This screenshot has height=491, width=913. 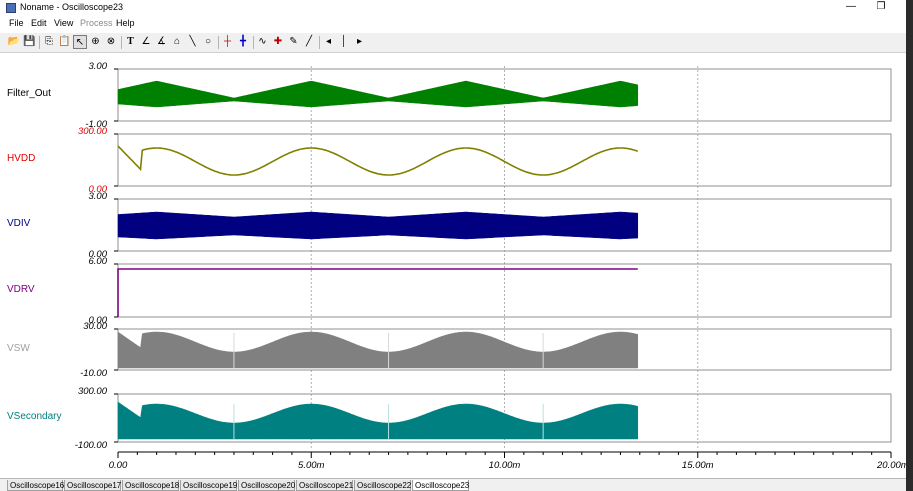 I want to click on x-tick-label: 15.00m, so click(x=697, y=465).